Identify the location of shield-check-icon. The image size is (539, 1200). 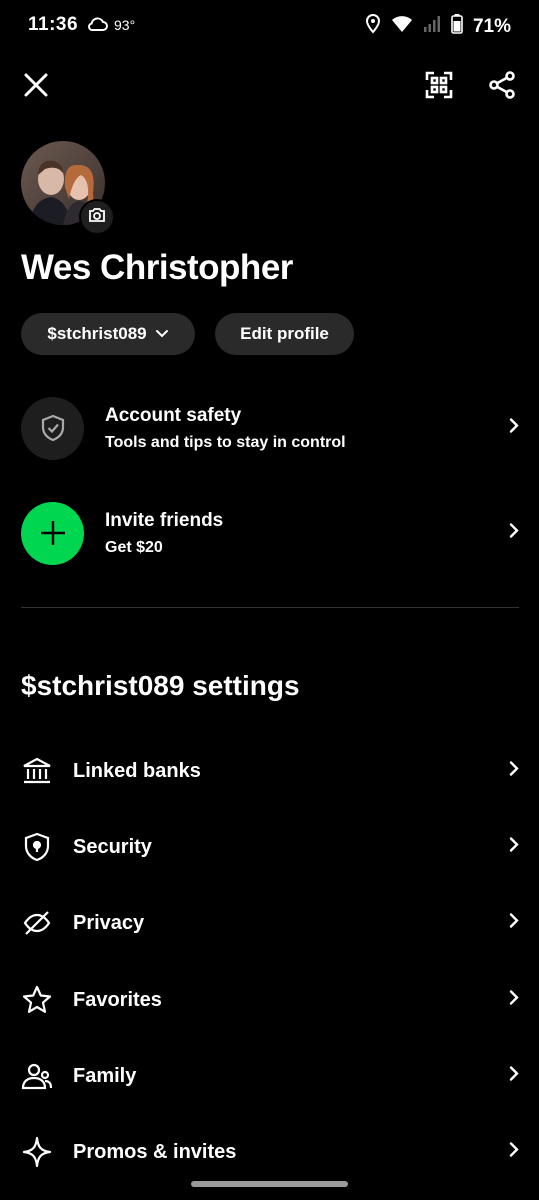
(52, 428).